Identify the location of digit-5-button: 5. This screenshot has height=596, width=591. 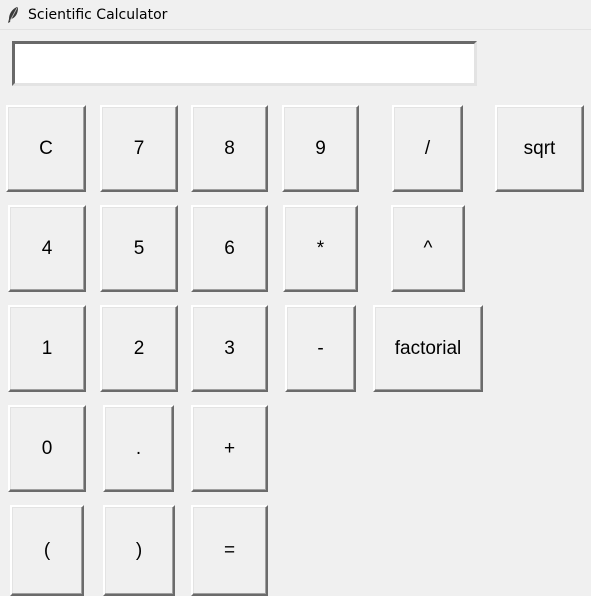
(139, 248).